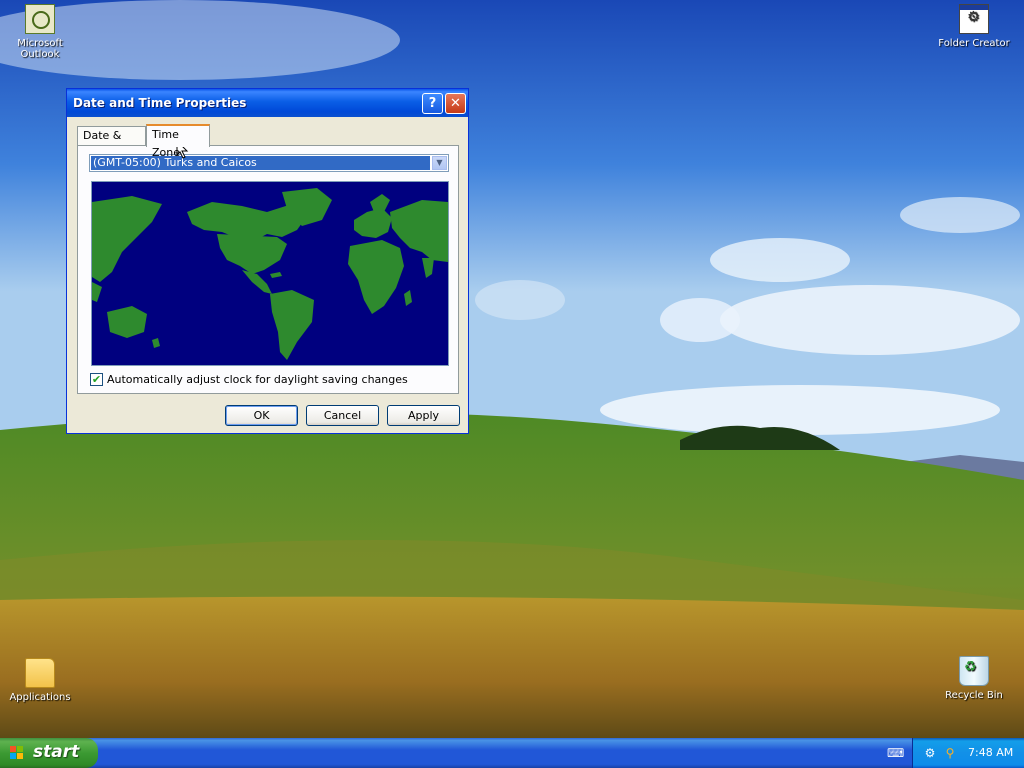 Image resolution: width=1024 pixels, height=768 pixels. I want to click on dst-checkbox: ✔, so click(96, 379).